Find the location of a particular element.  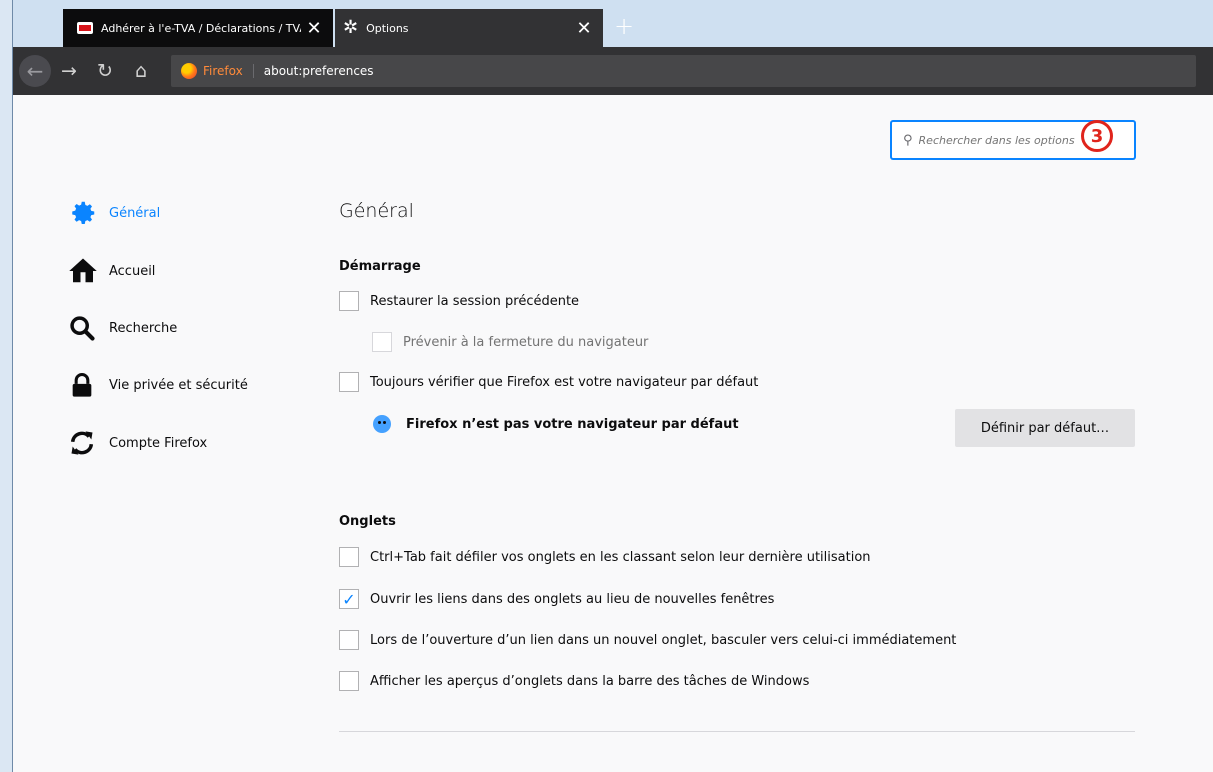

option-restore-session: Restaurer la session précédente is located at coordinates (459, 301).